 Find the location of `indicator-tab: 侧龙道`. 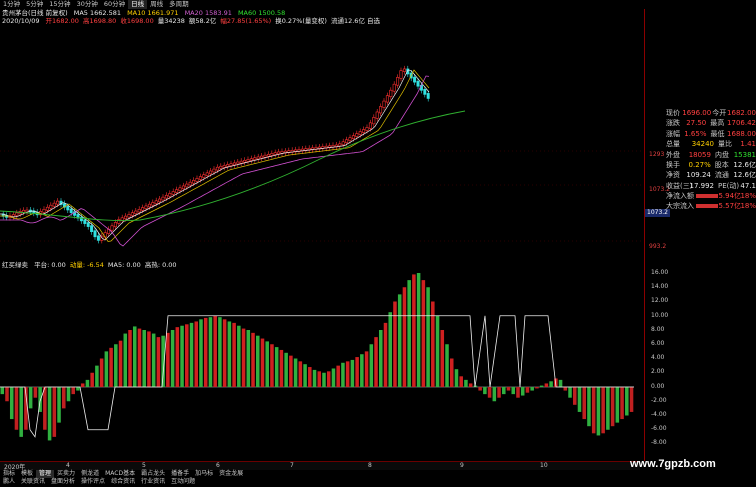

indicator-tab: 侧龙道 is located at coordinates (90, 474).